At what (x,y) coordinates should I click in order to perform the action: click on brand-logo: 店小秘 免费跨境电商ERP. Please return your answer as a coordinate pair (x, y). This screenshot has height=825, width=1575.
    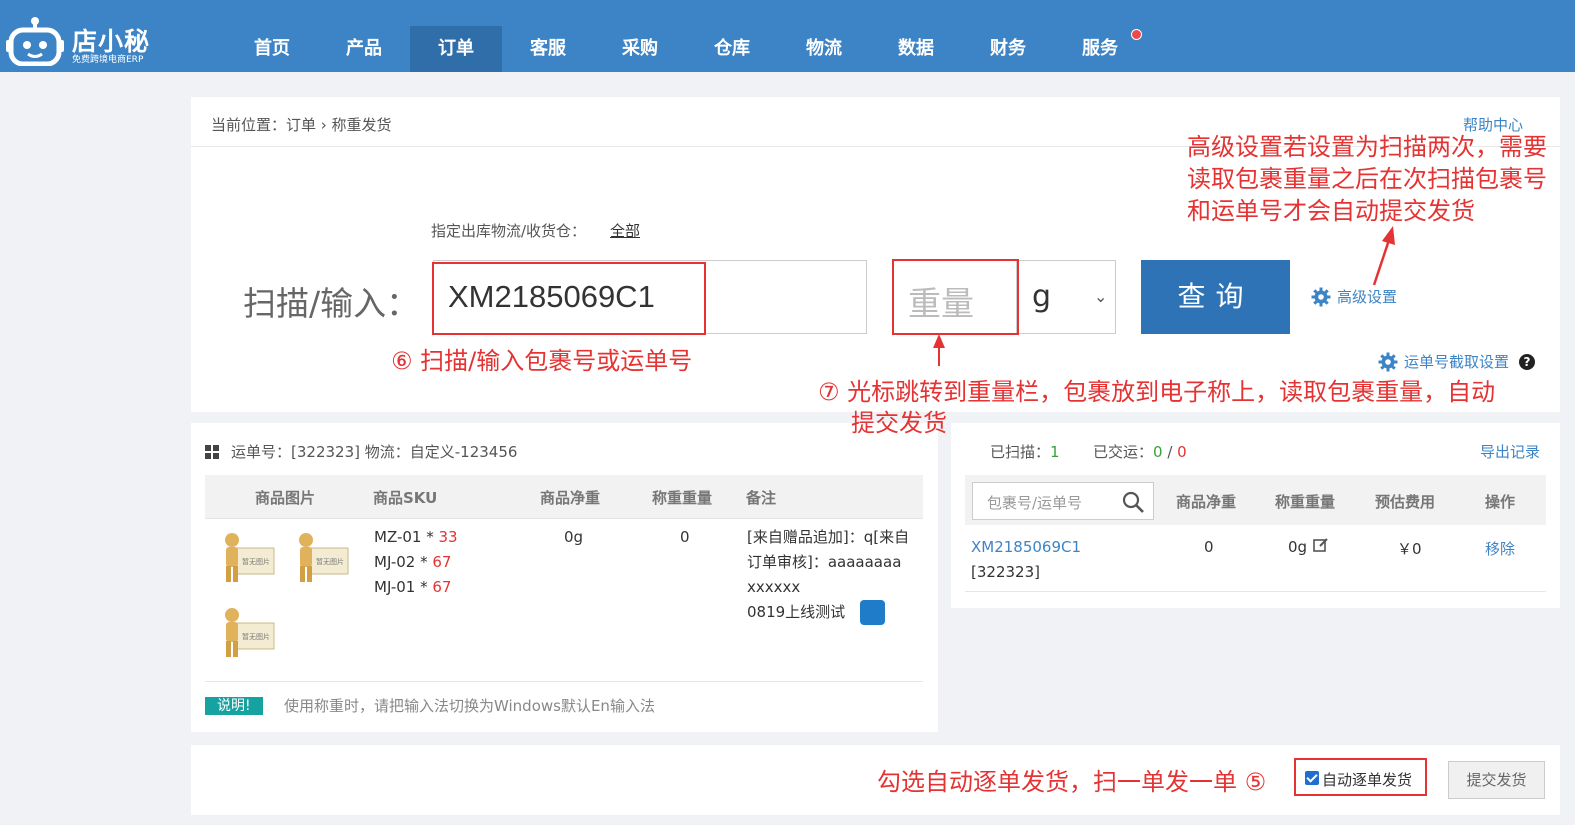
    Looking at the image, I should click on (84, 37).